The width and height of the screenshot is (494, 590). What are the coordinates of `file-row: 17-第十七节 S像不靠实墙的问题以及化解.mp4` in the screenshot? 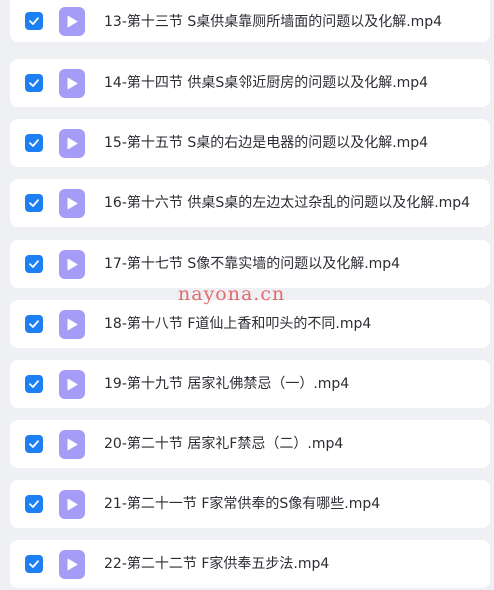 It's located at (250, 264).